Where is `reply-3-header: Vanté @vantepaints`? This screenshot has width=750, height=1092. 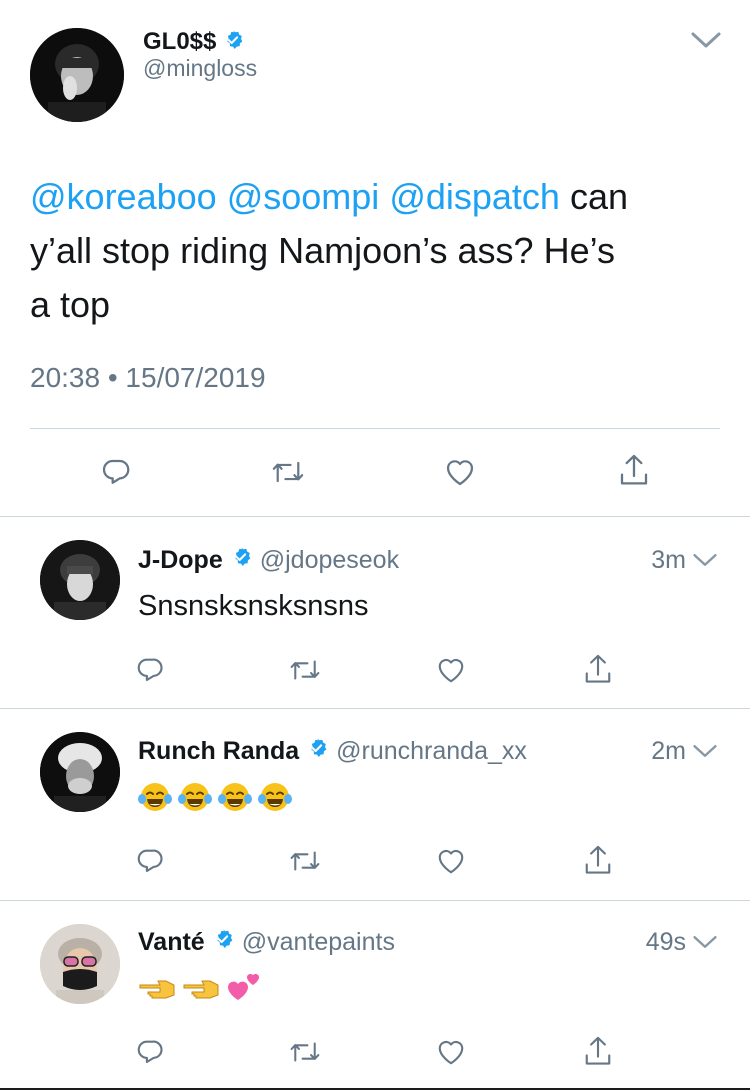
reply-3-header: Vanté @vantepaints is located at coordinates (266, 942).